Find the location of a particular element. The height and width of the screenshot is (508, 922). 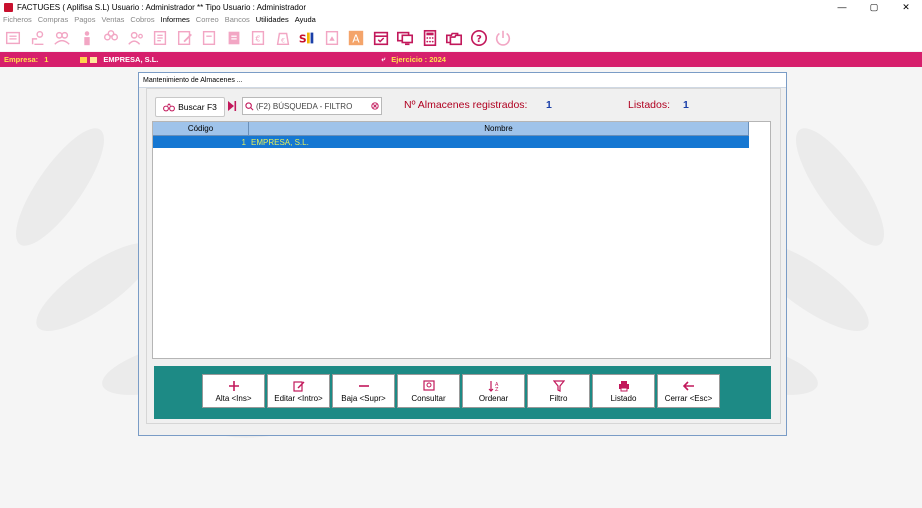

menu-utilidades: Utilidades is located at coordinates (272, 19).